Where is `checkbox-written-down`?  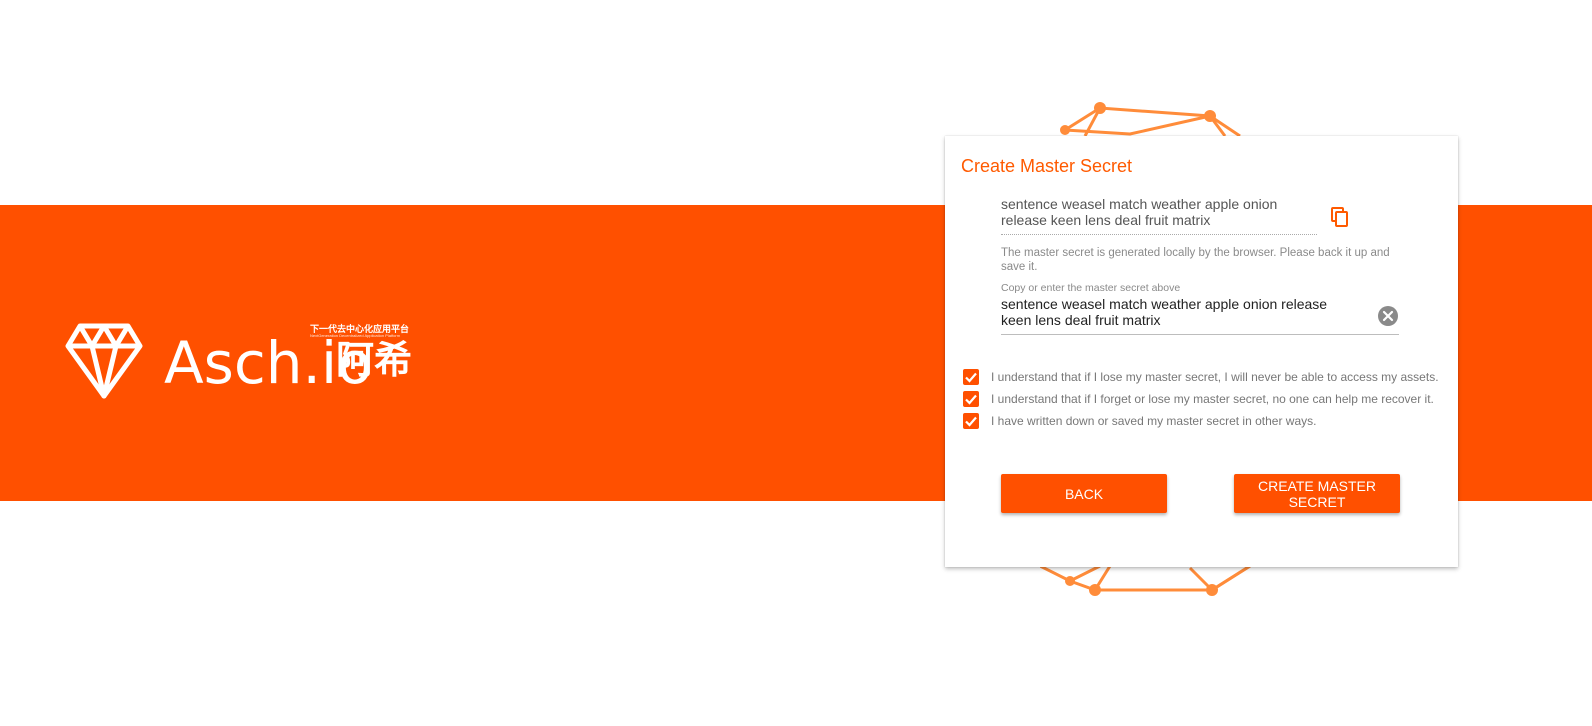 checkbox-written-down is located at coordinates (971, 421).